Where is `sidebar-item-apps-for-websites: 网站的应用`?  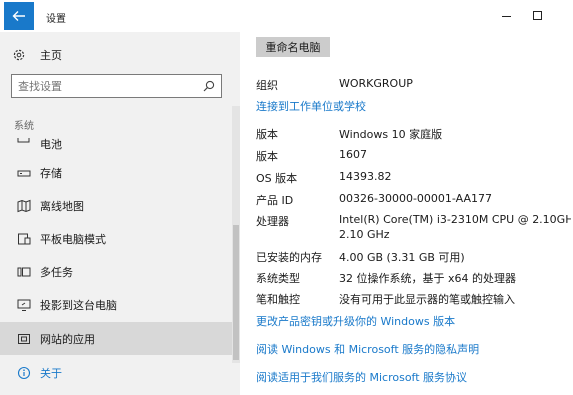 sidebar-item-apps-for-websites: 网站的应用 is located at coordinates (116, 338).